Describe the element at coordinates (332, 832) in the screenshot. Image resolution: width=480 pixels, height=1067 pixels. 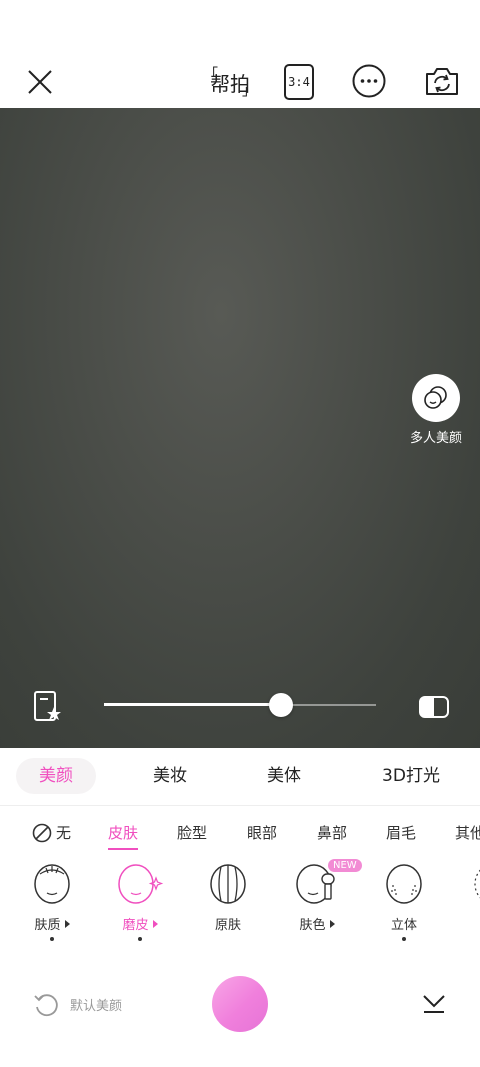
I see `sub-tab-nose: 鼻部` at that location.